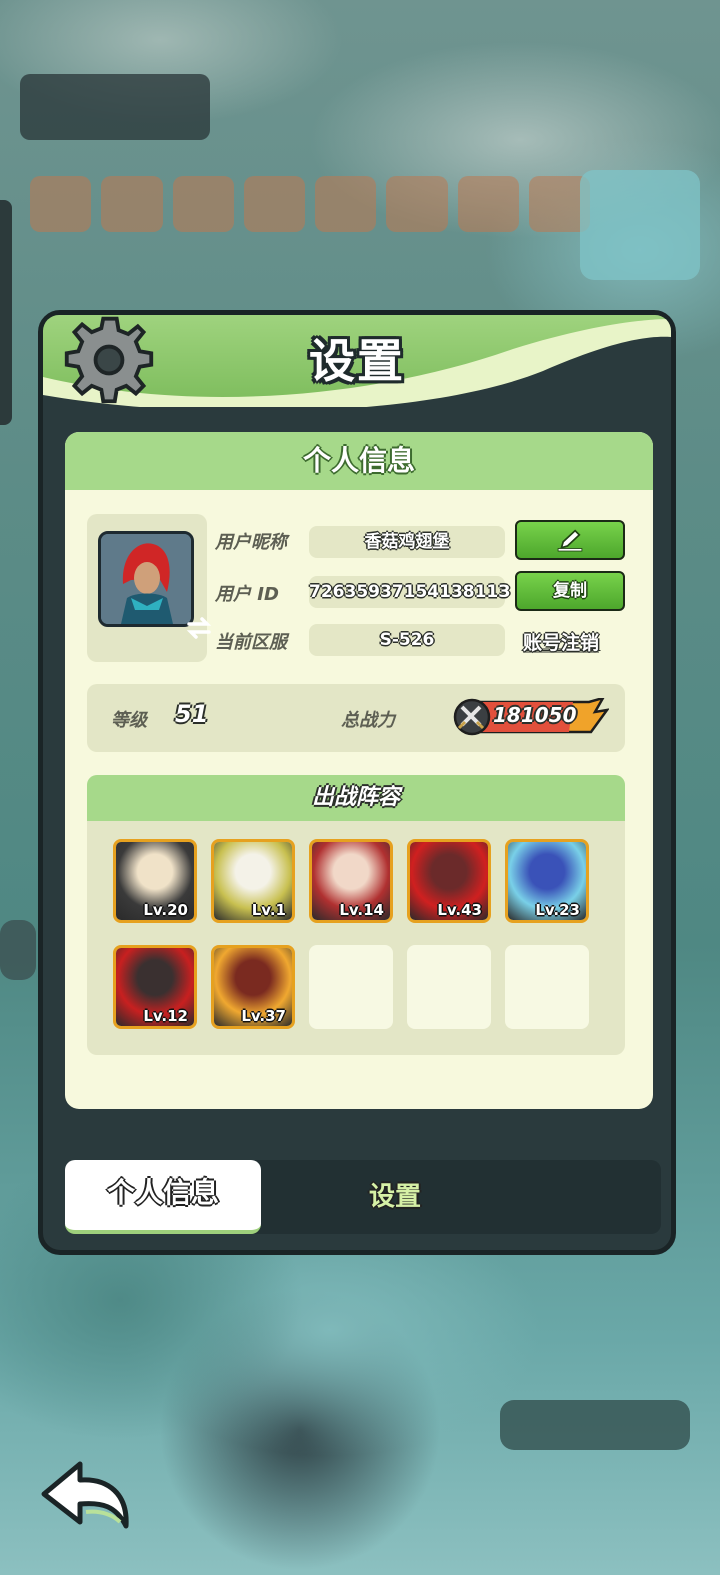 Image resolution: width=720 pixels, height=1575 pixels. What do you see at coordinates (263, 1016) in the screenshot?
I see `hero-level: Lv.37` at bounding box center [263, 1016].